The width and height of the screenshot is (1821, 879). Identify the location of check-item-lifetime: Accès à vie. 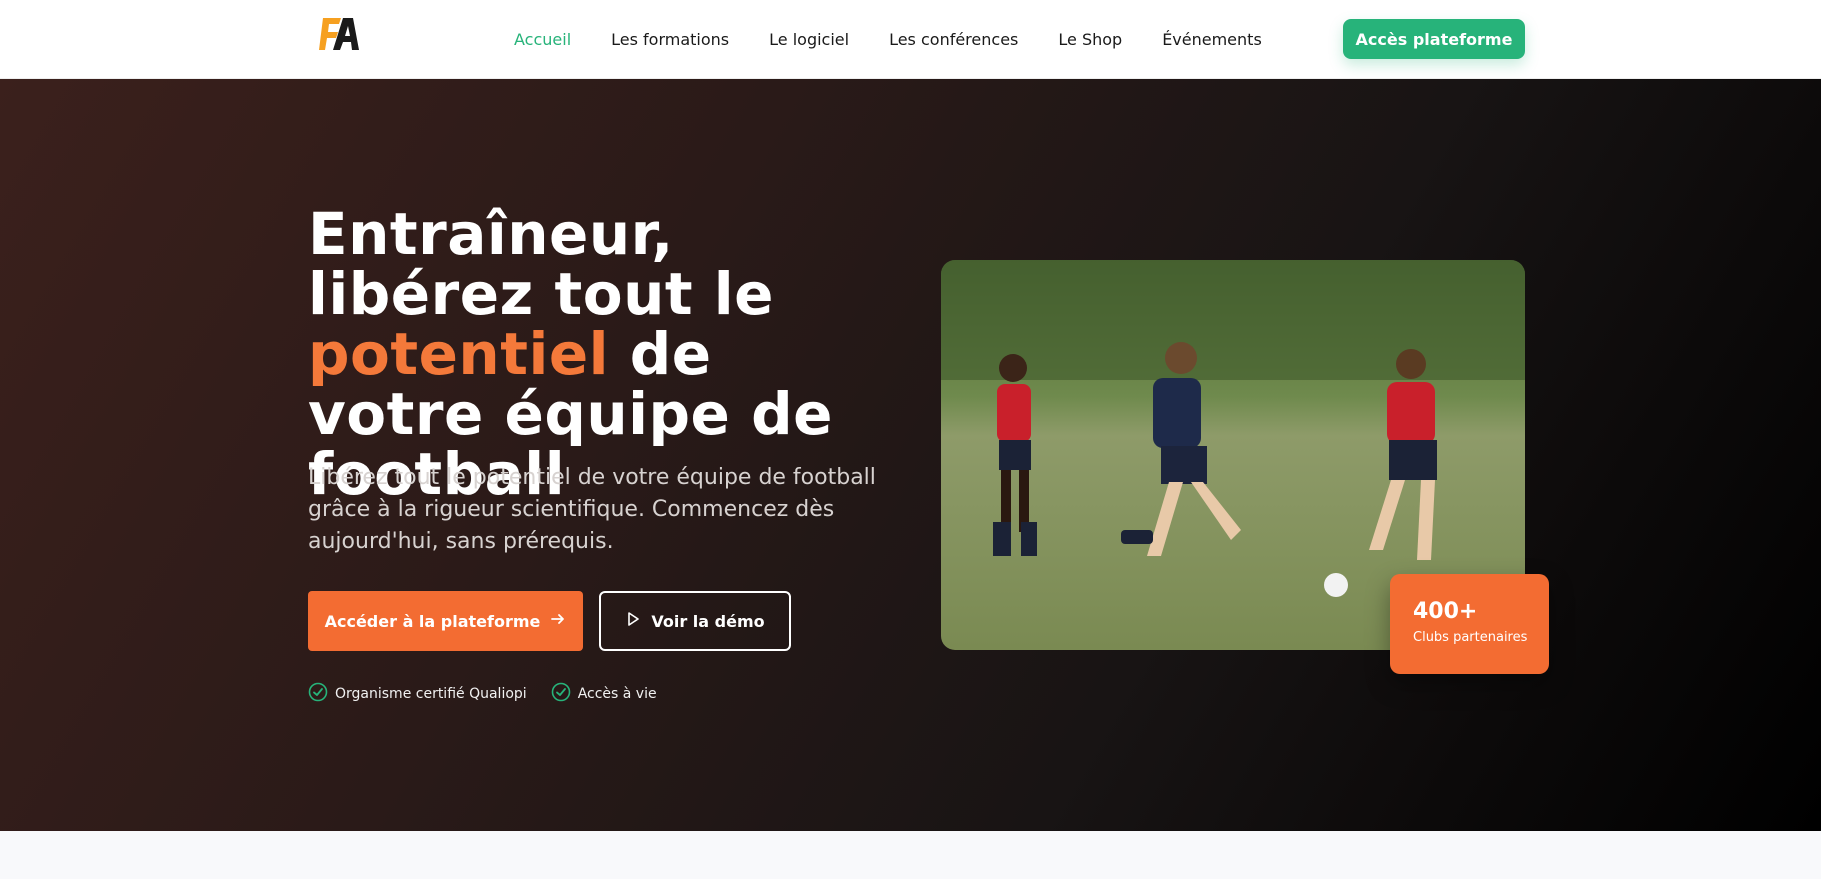
(604, 694).